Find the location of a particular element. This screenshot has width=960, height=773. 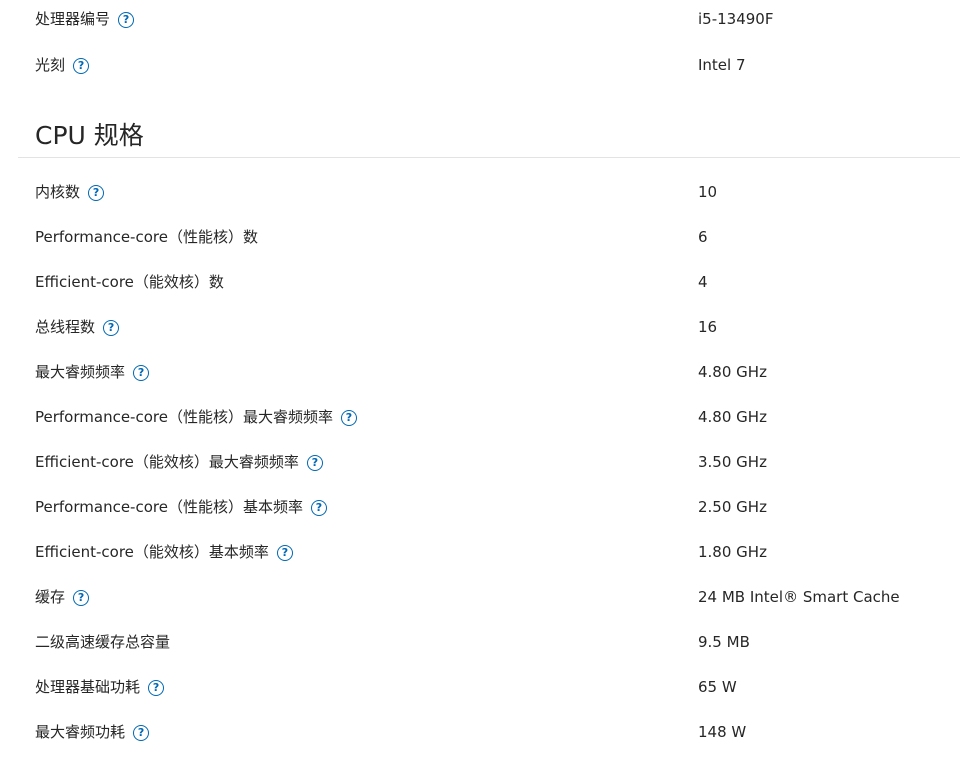

spec-row-e-core-max-turbo: Efficient-core（能效核）最大睿频频率? 3.50 GHz is located at coordinates (480, 462).